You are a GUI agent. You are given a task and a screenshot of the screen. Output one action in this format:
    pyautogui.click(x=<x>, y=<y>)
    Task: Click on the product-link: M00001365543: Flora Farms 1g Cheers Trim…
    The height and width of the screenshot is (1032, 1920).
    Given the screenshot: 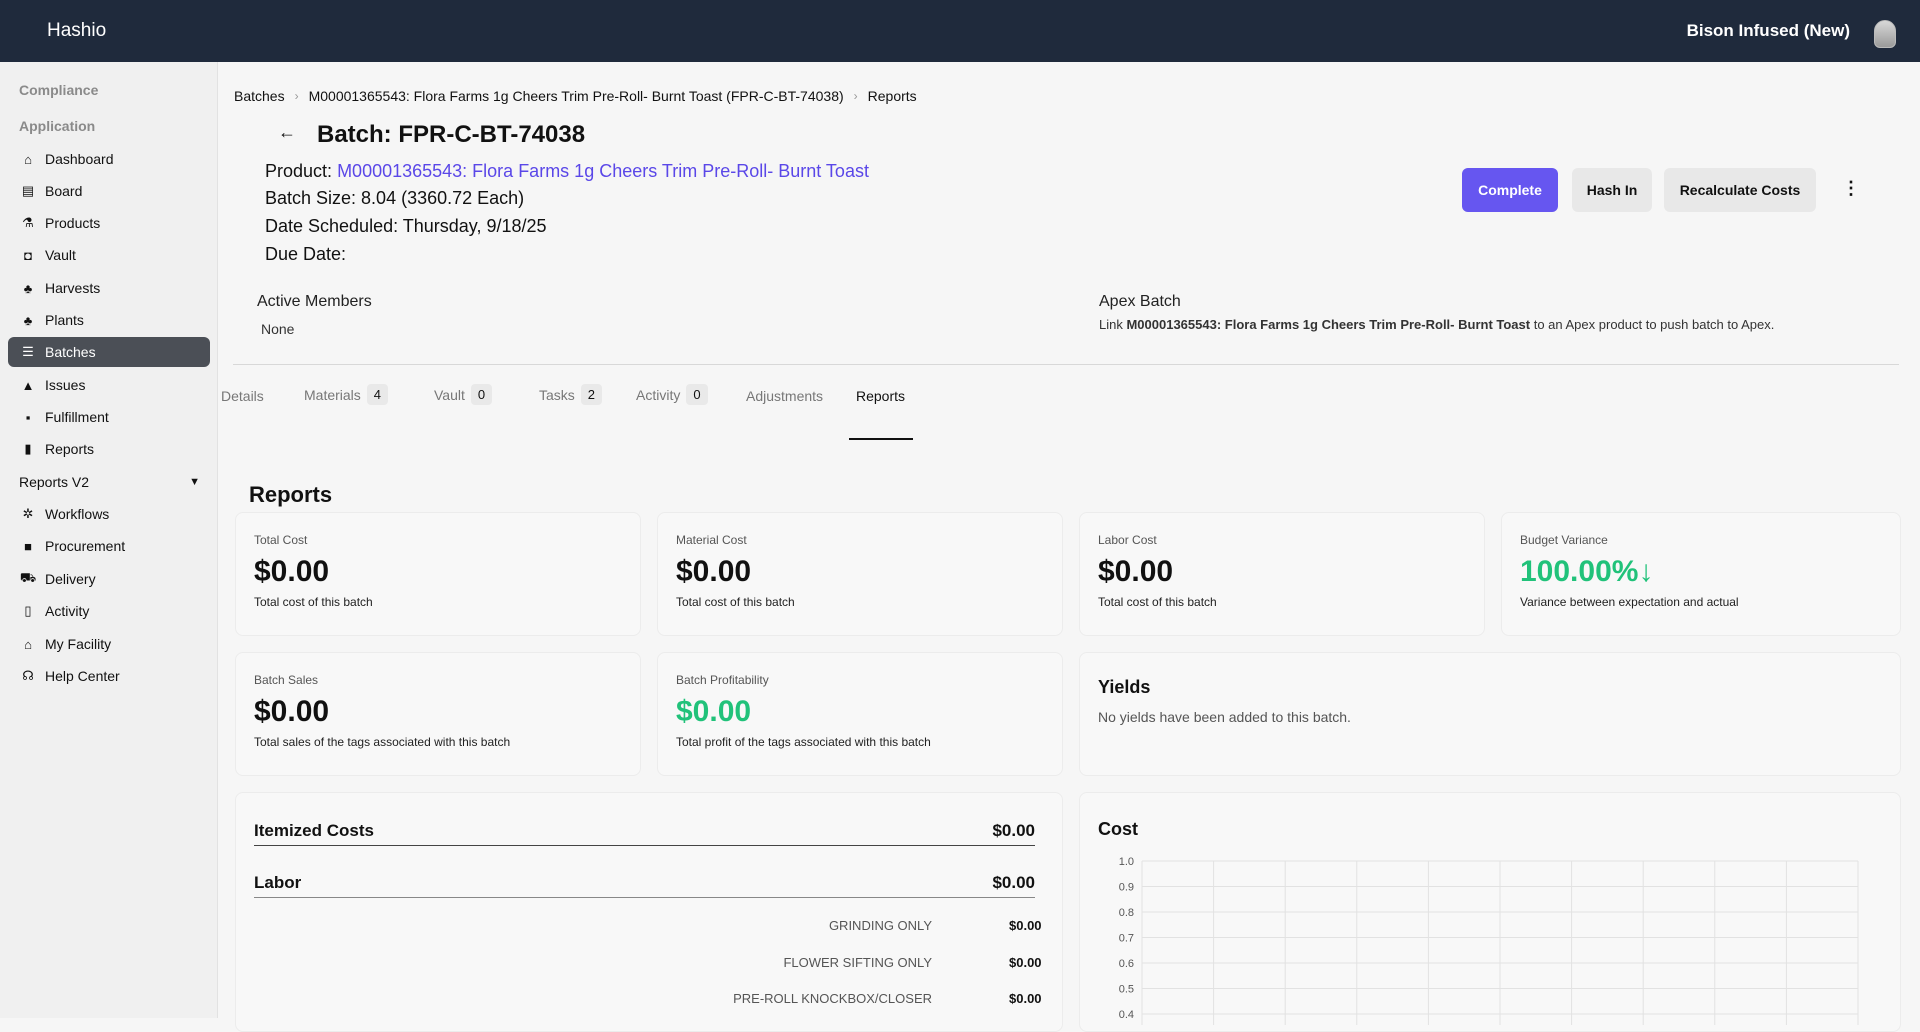 What is the action you would take?
    pyautogui.click(x=603, y=171)
    